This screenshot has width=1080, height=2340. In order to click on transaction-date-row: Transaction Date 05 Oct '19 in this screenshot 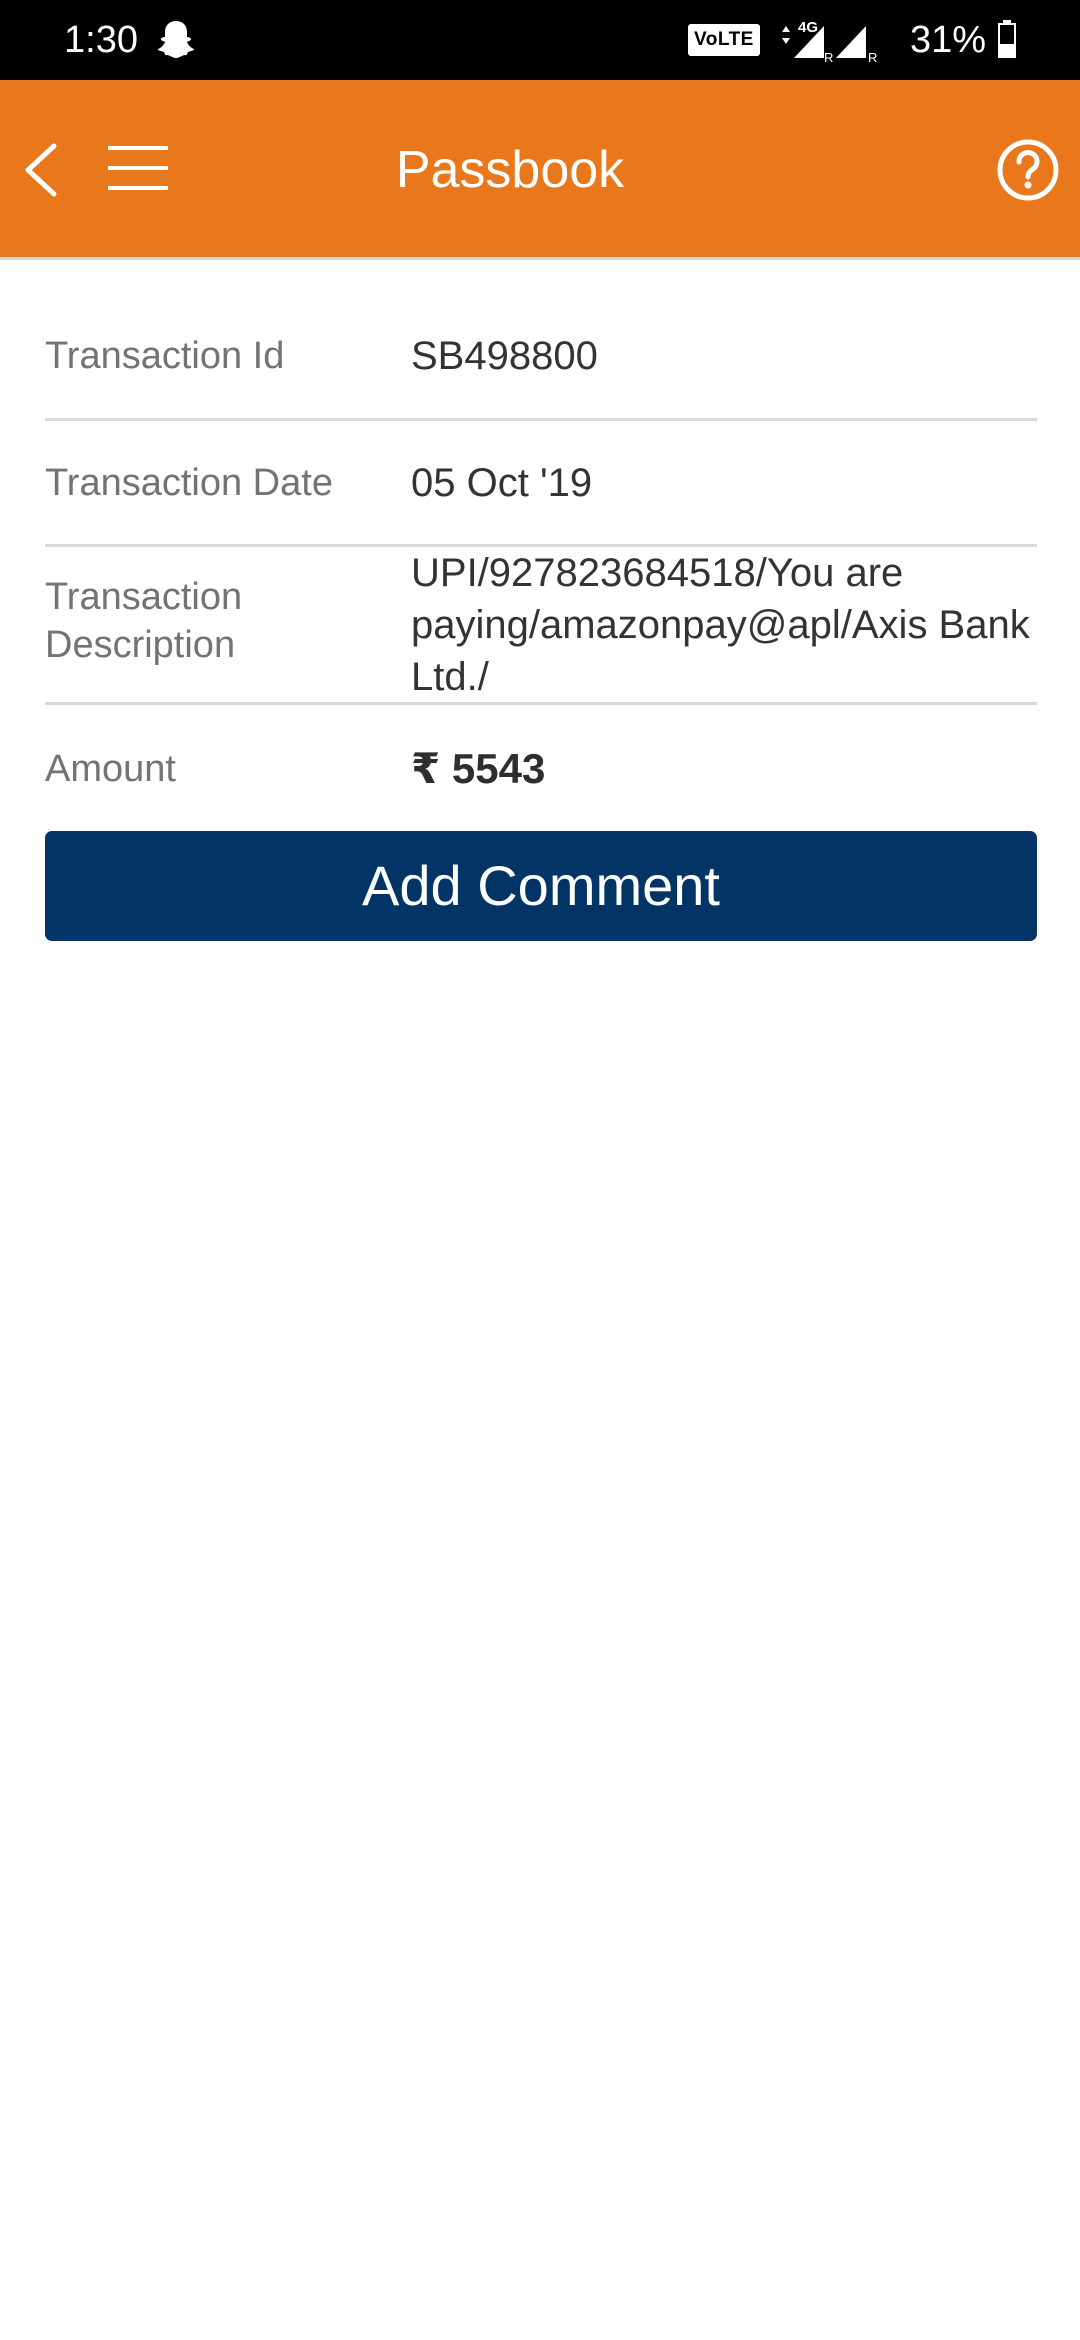, I will do `click(541, 484)`.